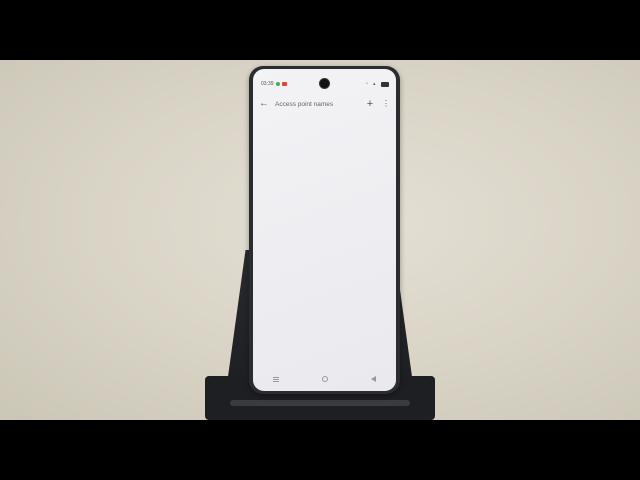 This screenshot has width=640, height=480. I want to click on status-time: 03:39, so click(267, 84).